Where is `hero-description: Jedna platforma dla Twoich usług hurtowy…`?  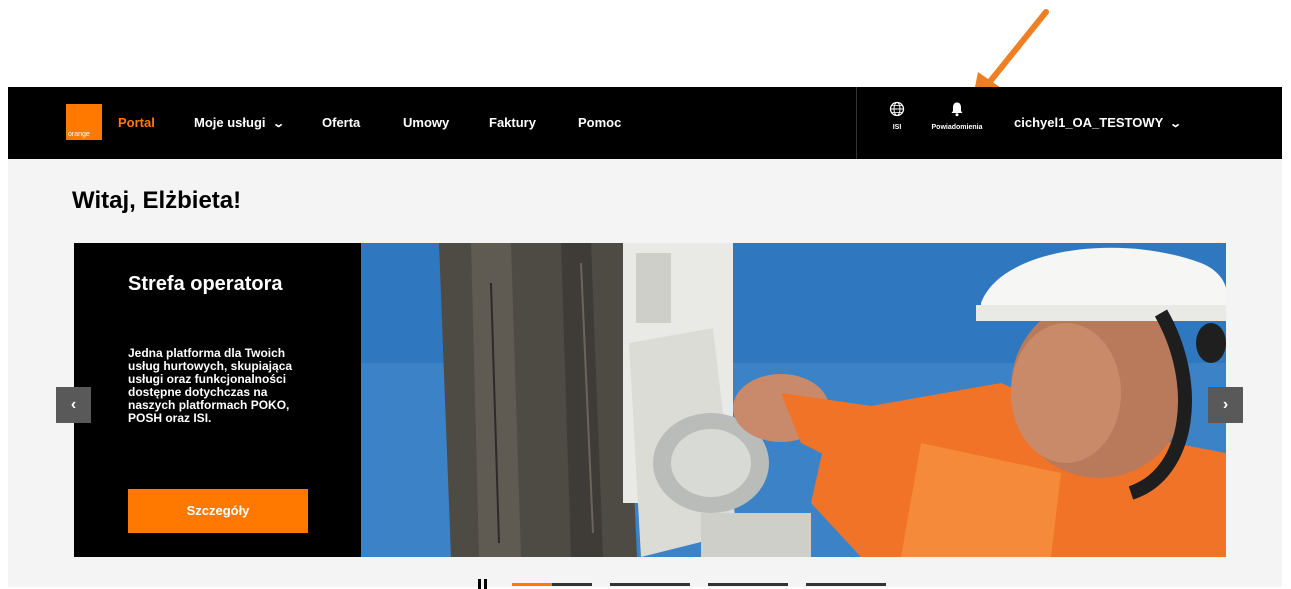 hero-description: Jedna platforma dla Twoich usług hurtowy… is located at coordinates (210, 385).